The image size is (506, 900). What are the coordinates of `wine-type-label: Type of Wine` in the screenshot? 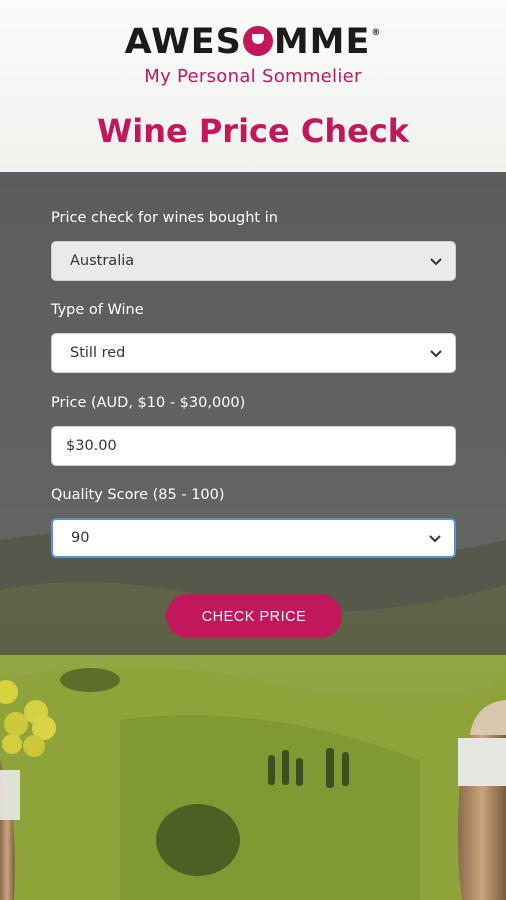 It's located at (97, 310).